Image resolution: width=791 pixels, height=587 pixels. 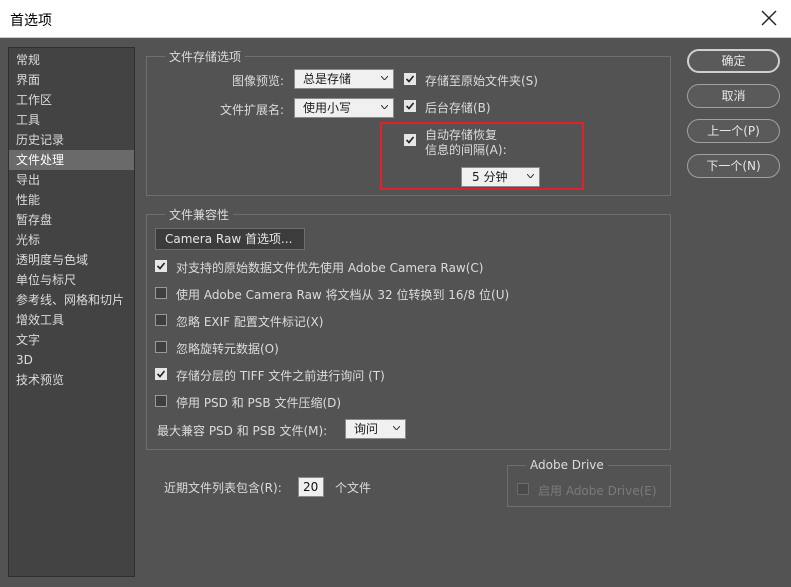 I want to click on background-save-label: 后台存储(B), so click(x=458, y=108).